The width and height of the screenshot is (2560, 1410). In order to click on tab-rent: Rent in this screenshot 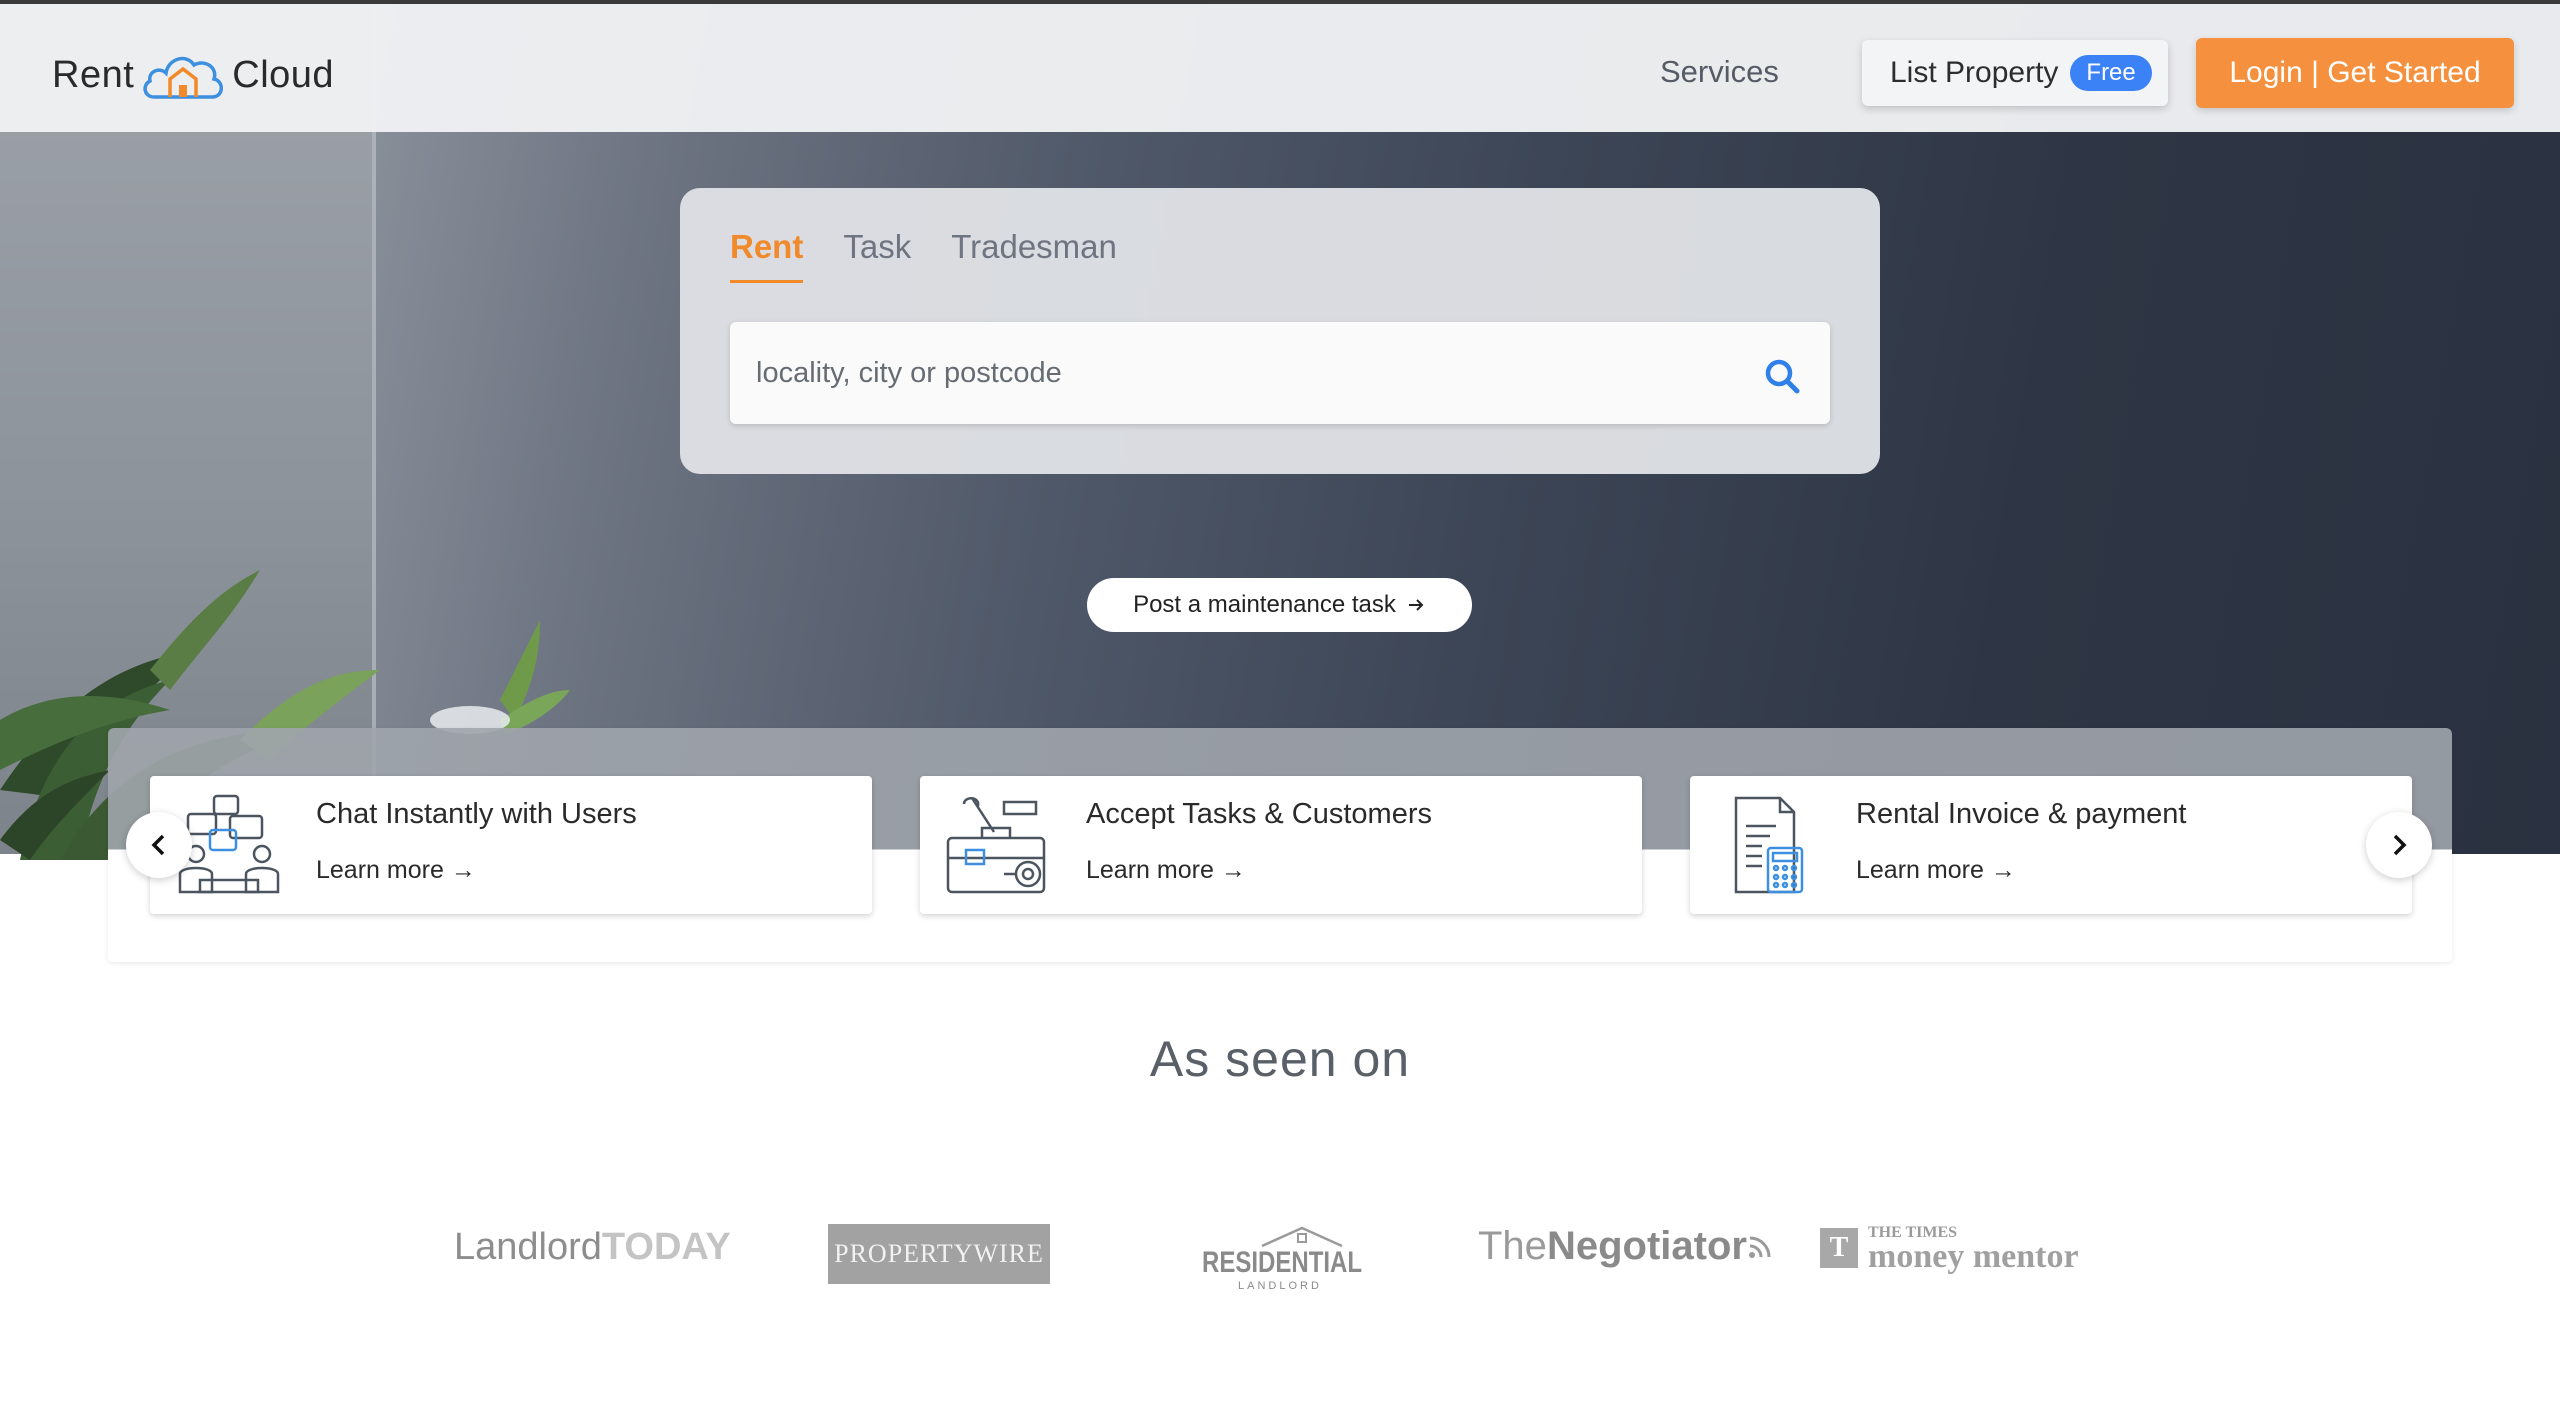, I will do `click(767, 255)`.